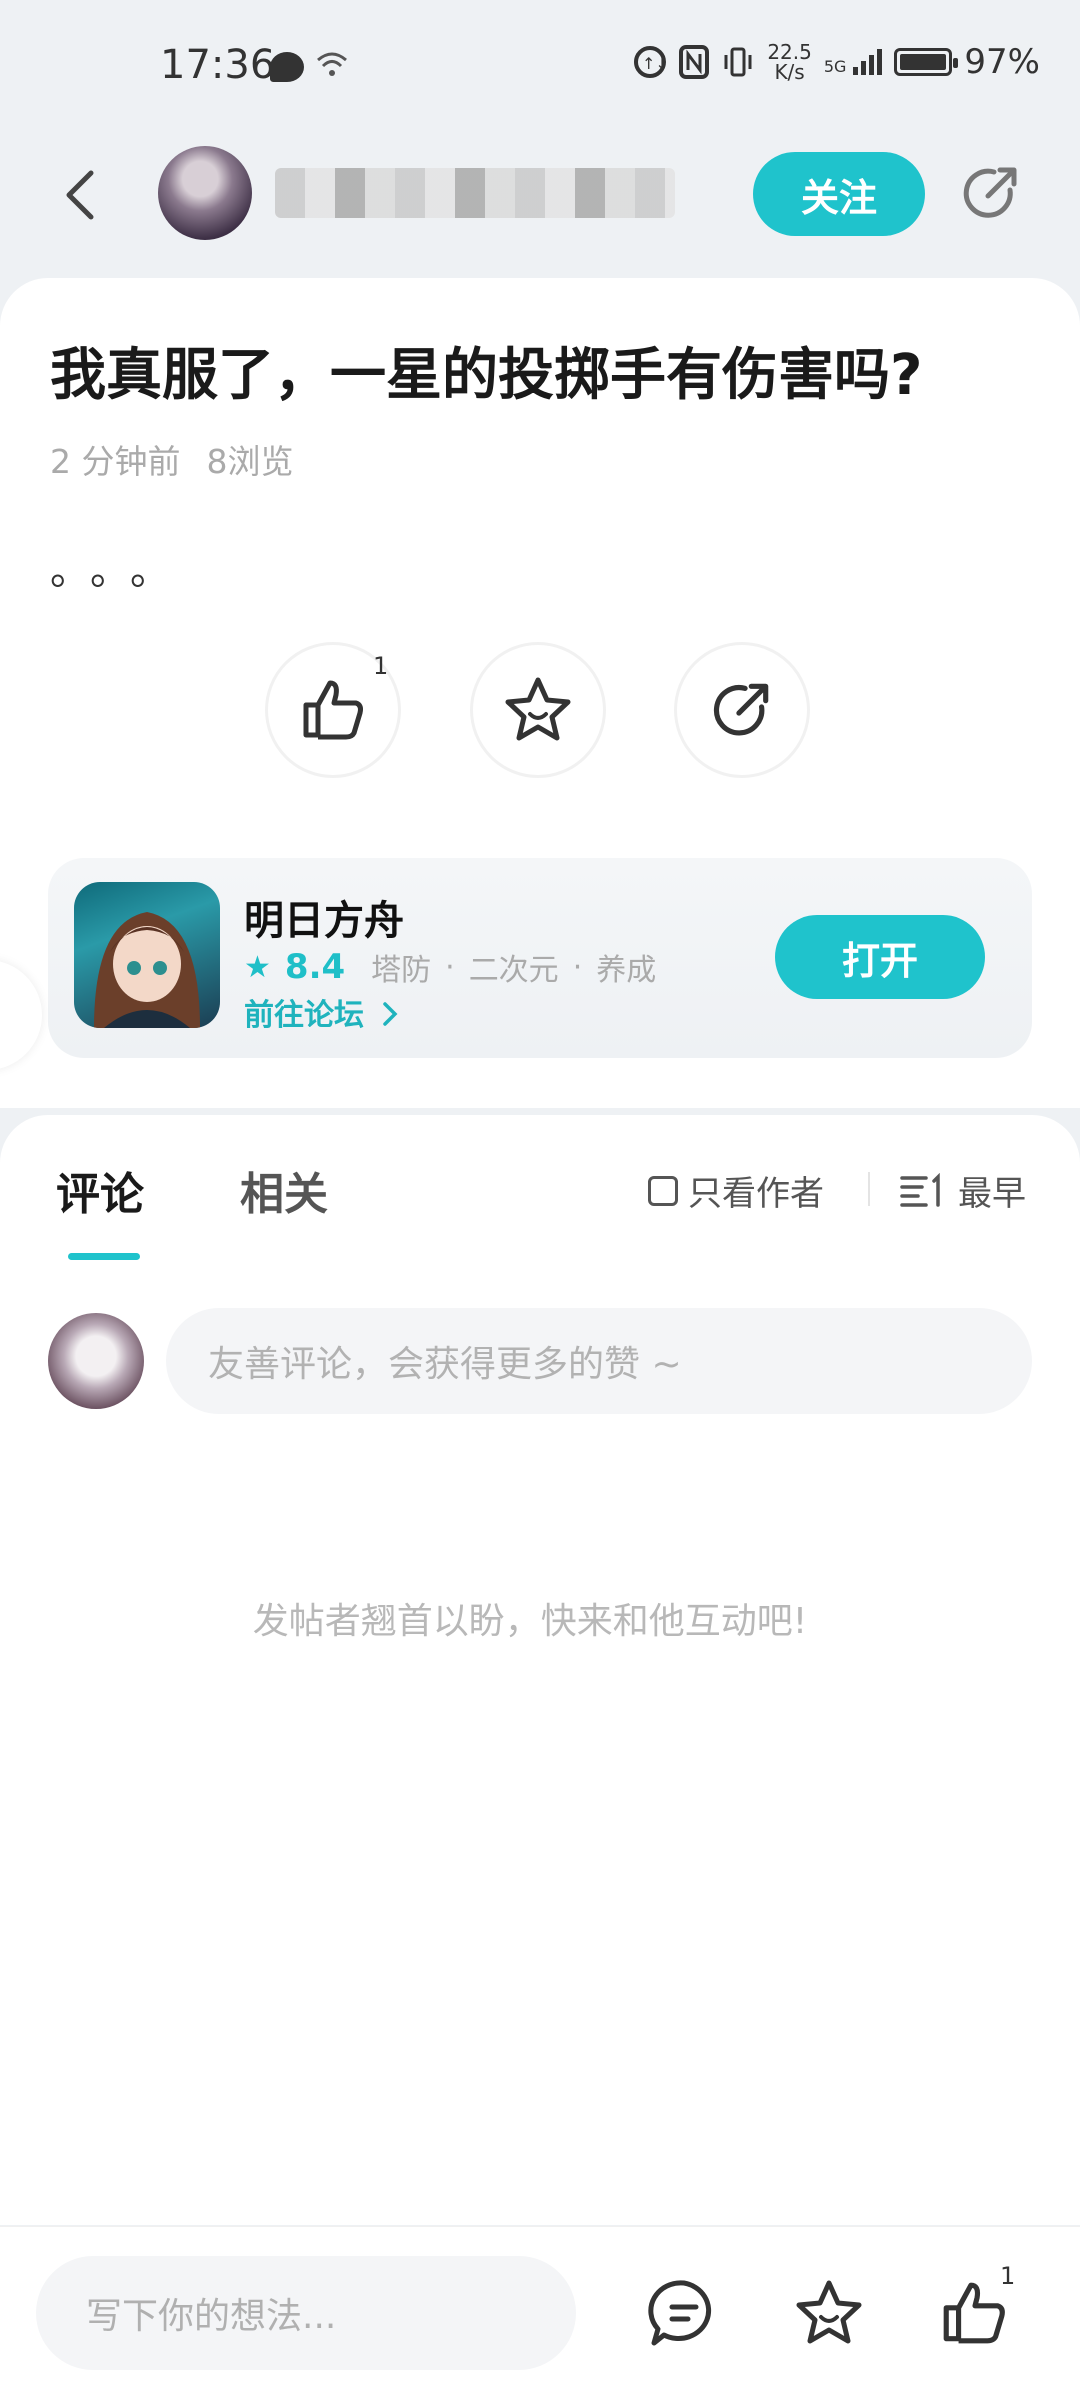 The image size is (1080, 2401). I want to click on vibrate-icon, so click(738, 62).